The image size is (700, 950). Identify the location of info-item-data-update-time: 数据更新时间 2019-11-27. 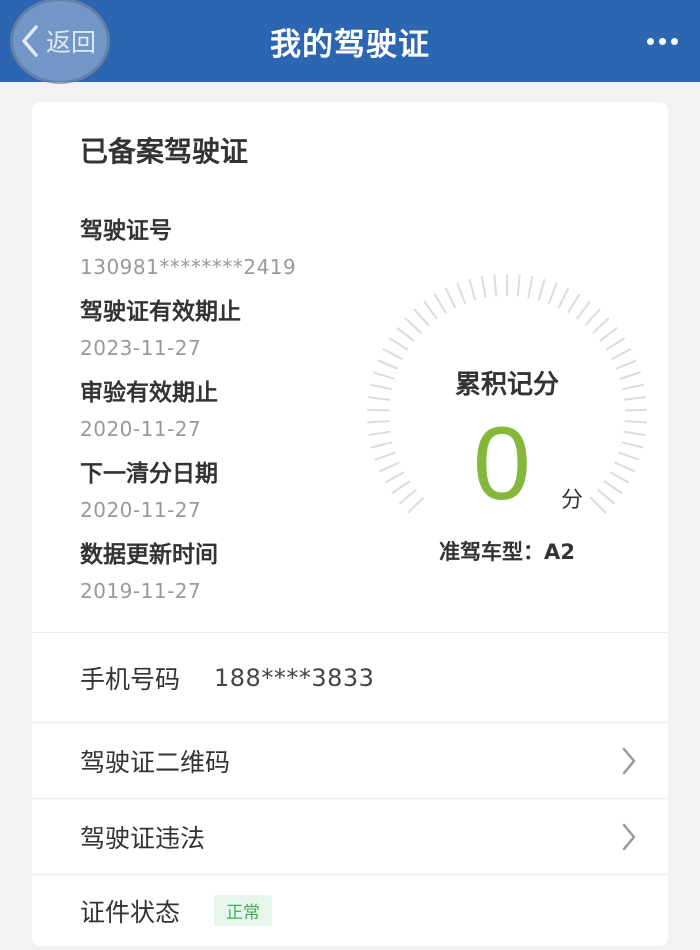
(230, 578).